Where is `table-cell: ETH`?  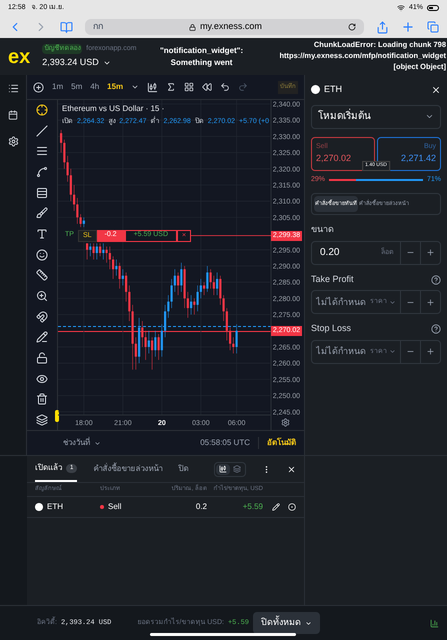 table-cell: ETH is located at coordinates (55, 507).